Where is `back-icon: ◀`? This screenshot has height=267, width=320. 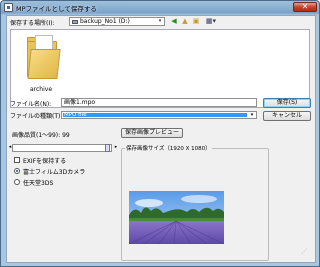 back-icon: ◀ is located at coordinates (174, 21).